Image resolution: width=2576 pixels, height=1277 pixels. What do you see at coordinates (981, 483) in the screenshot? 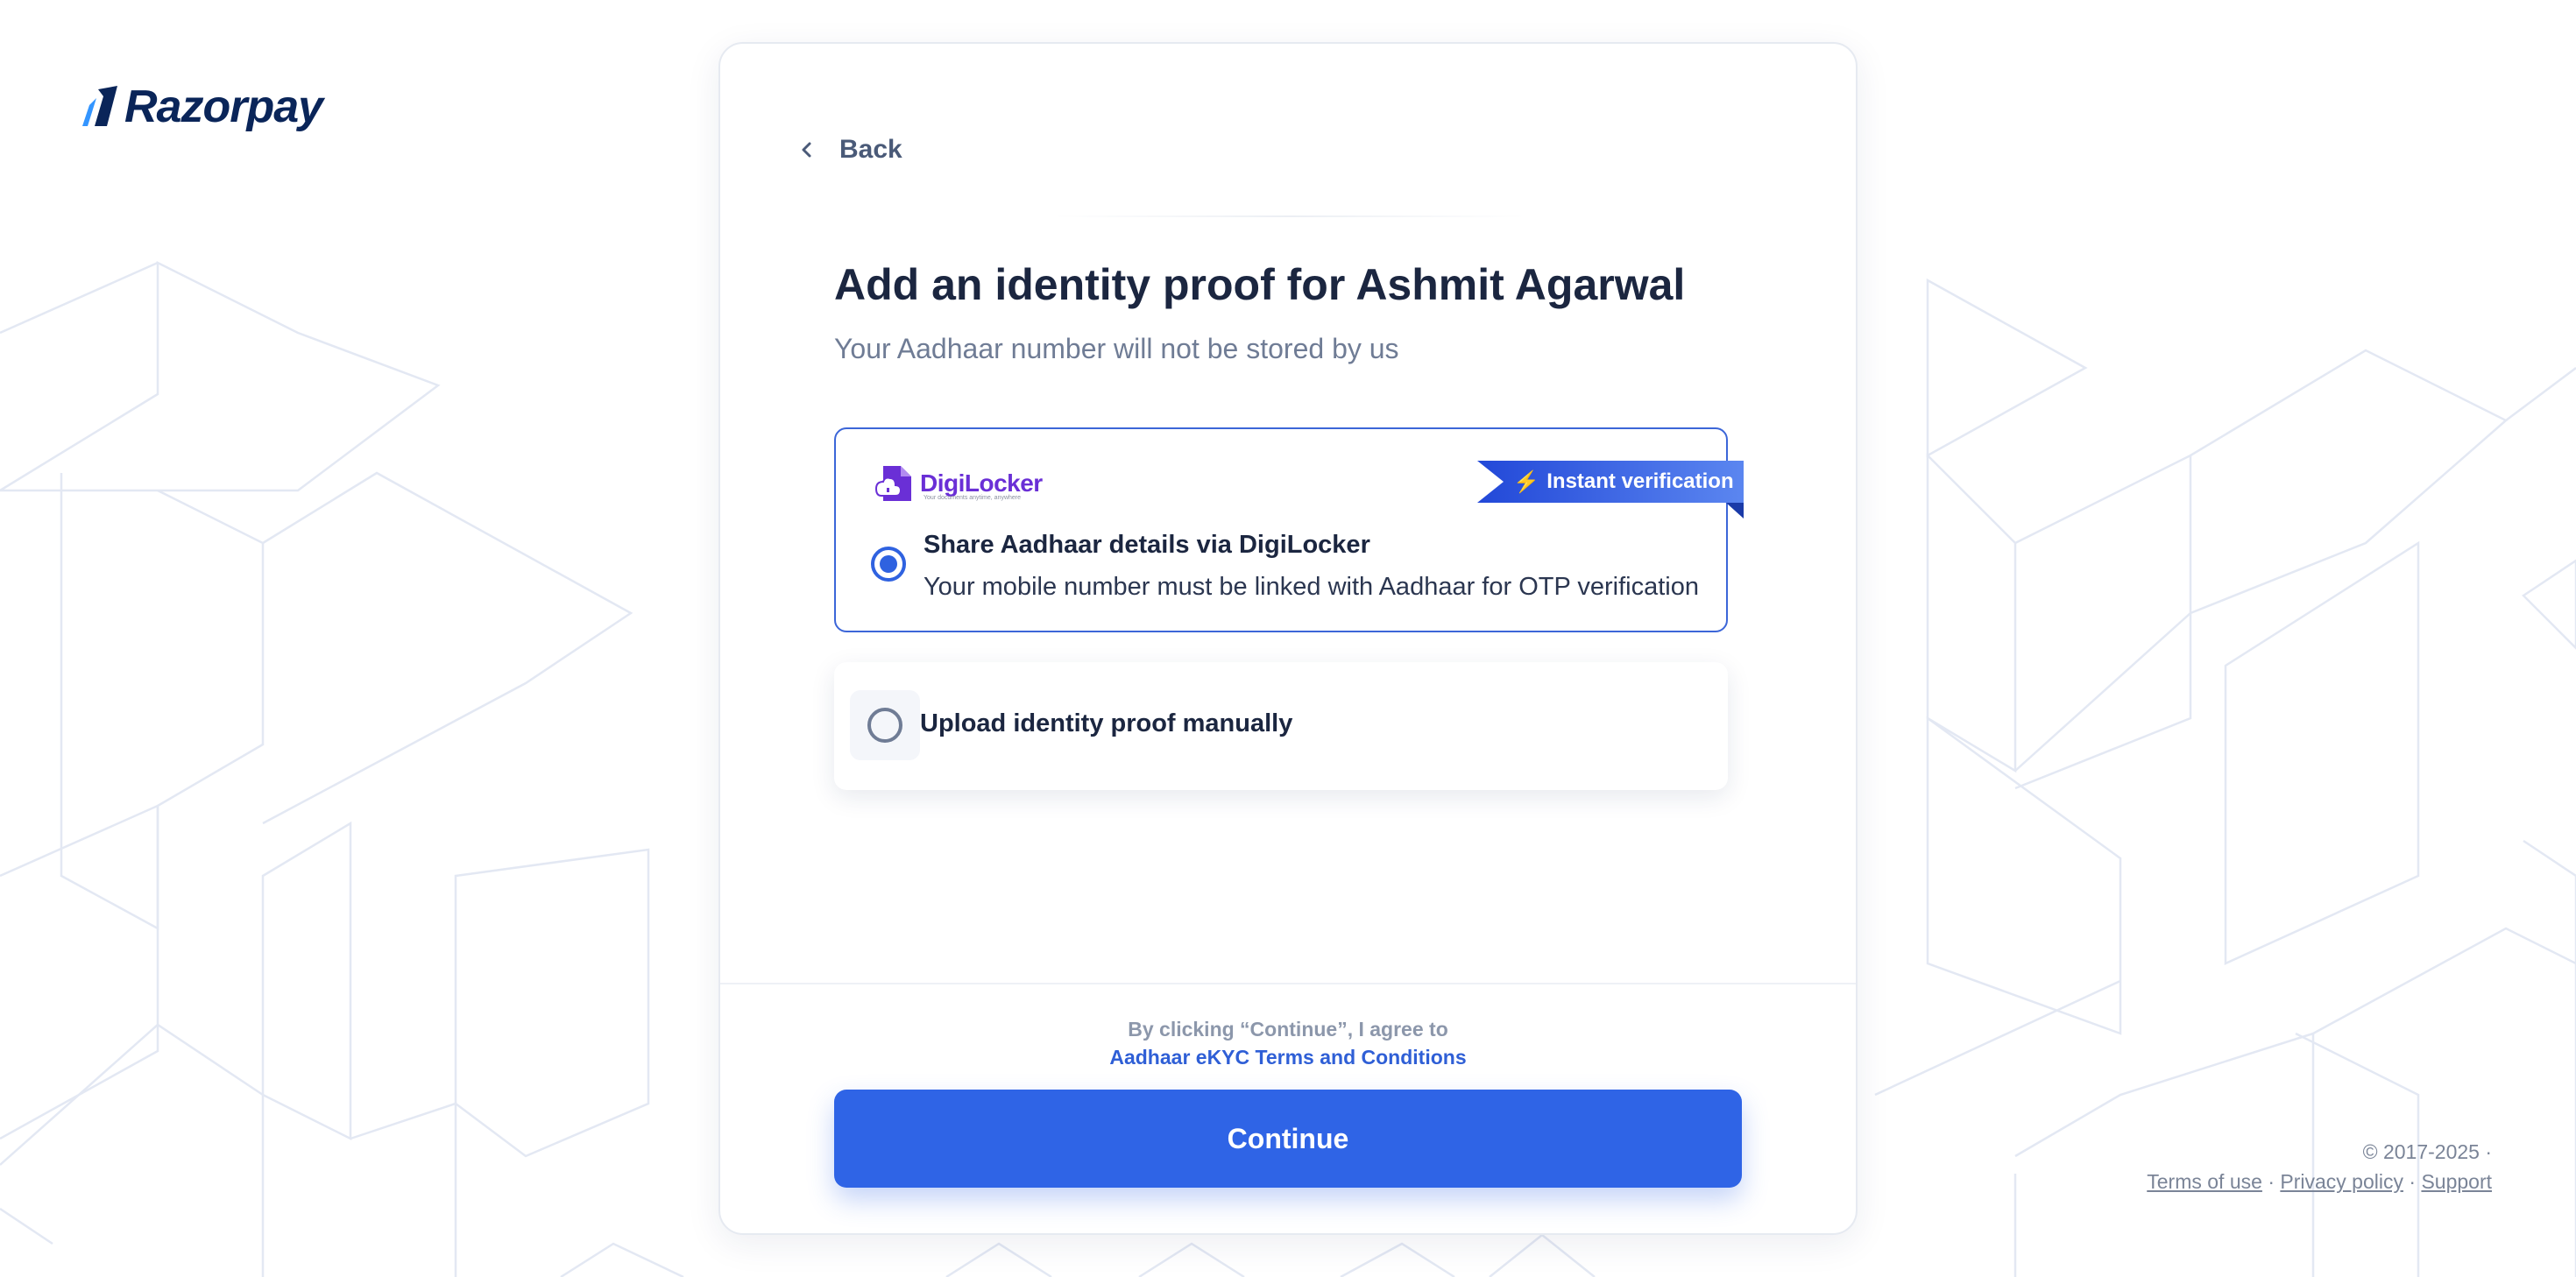
I see `digilocker-logo-text: DigiLocker` at bounding box center [981, 483].